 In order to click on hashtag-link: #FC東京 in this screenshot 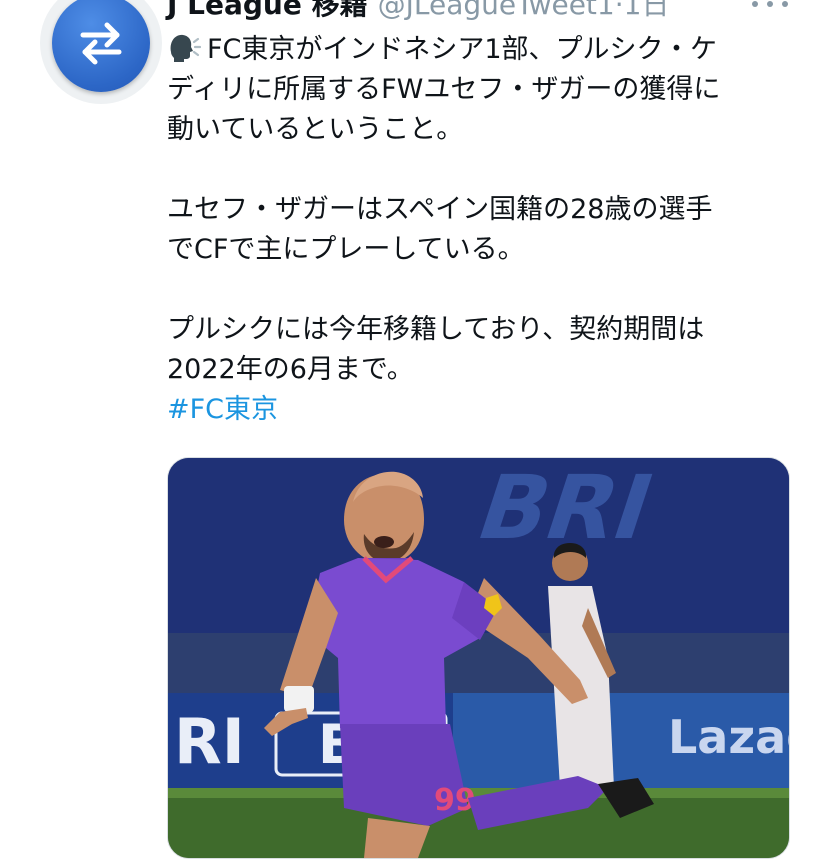, I will do `click(482, 410)`.